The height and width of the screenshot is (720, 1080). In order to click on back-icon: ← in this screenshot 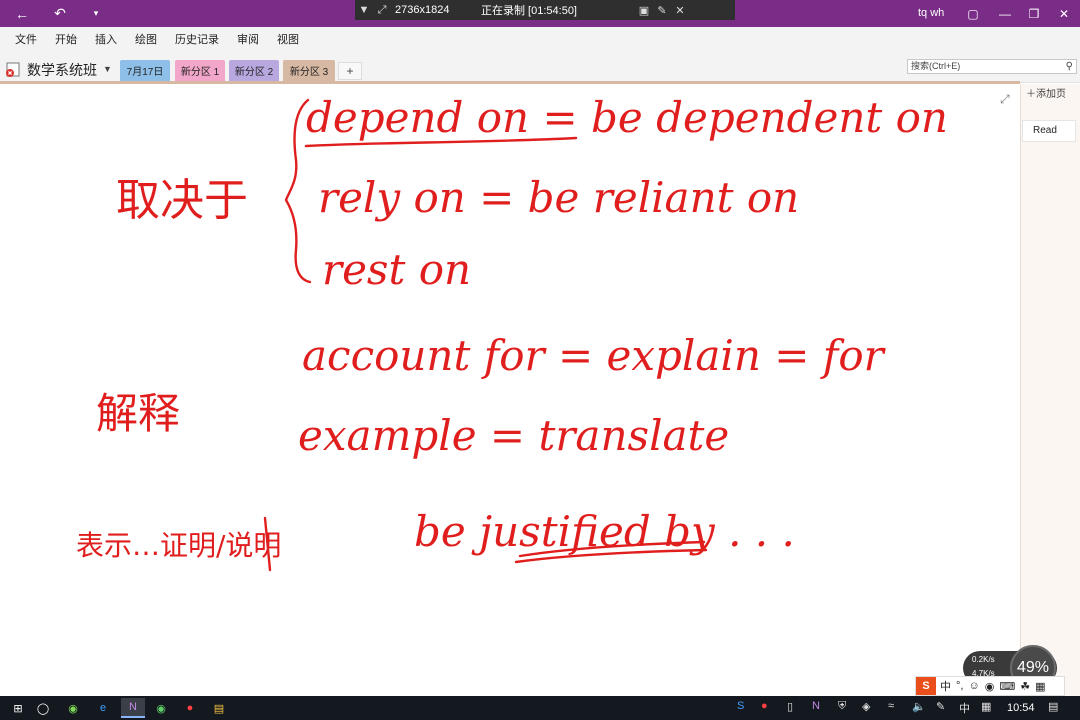, I will do `click(22, 13)`.